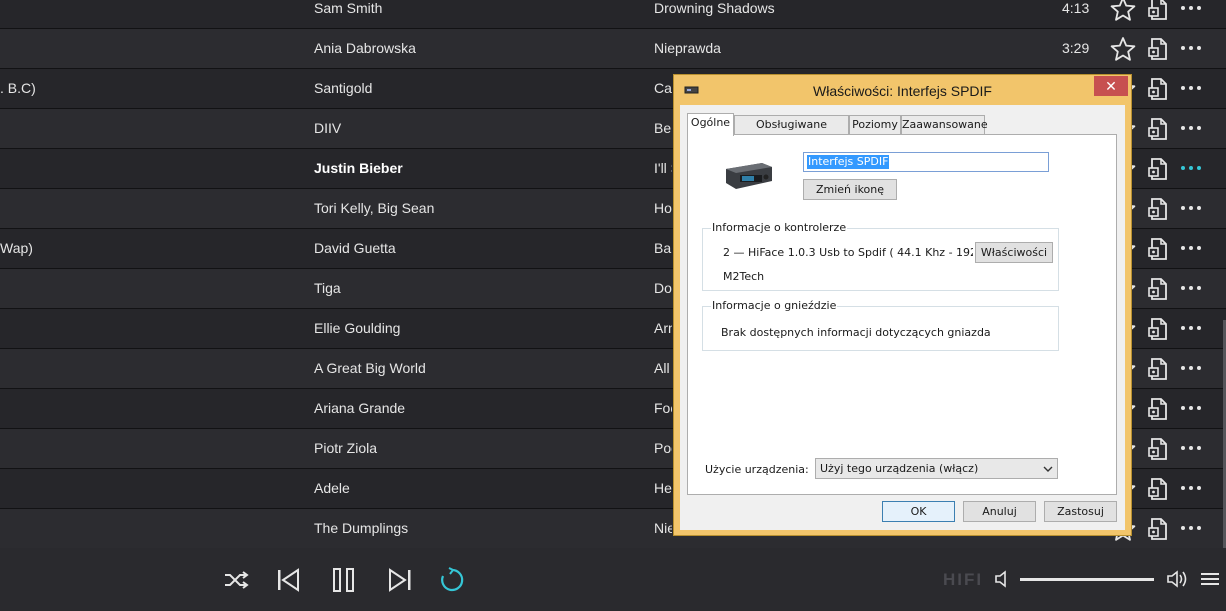 This screenshot has height=611, width=1226. What do you see at coordinates (361, 528) in the screenshot?
I see `track-artist: The Dumplings` at bounding box center [361, 528].